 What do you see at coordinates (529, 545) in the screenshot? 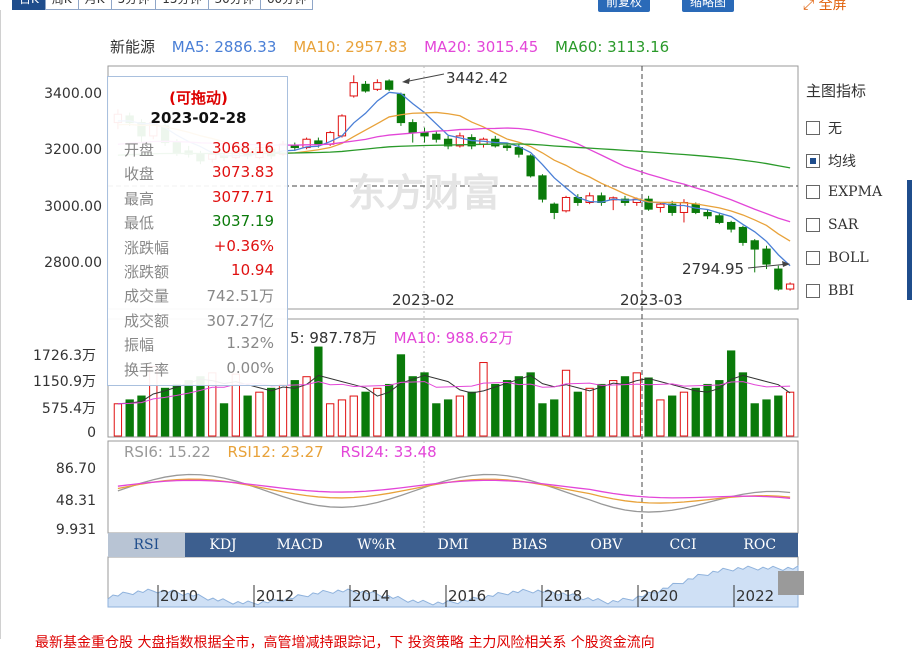
I see `indicator-tab-bias: BIAS` at bounding box center [529, 545].